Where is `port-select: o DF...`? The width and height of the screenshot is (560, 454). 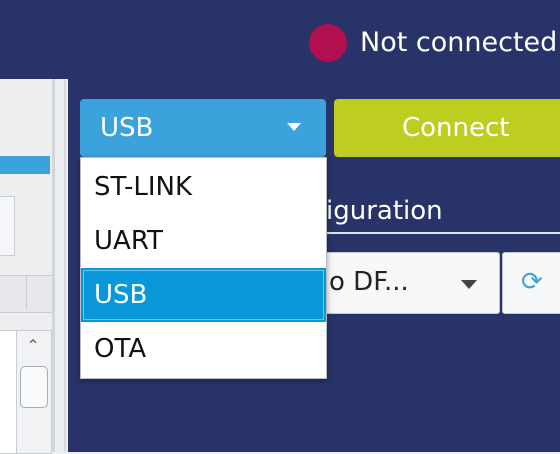 port-select: o DF... is located at coordinates (409, 283).